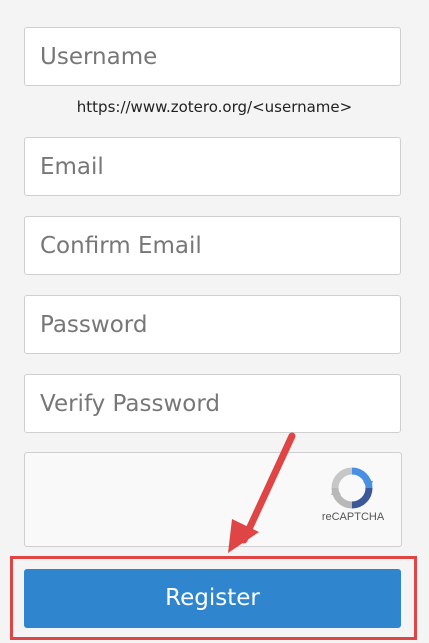 The image size is (429, 643). I want to click on password-input, so click(212, 324).